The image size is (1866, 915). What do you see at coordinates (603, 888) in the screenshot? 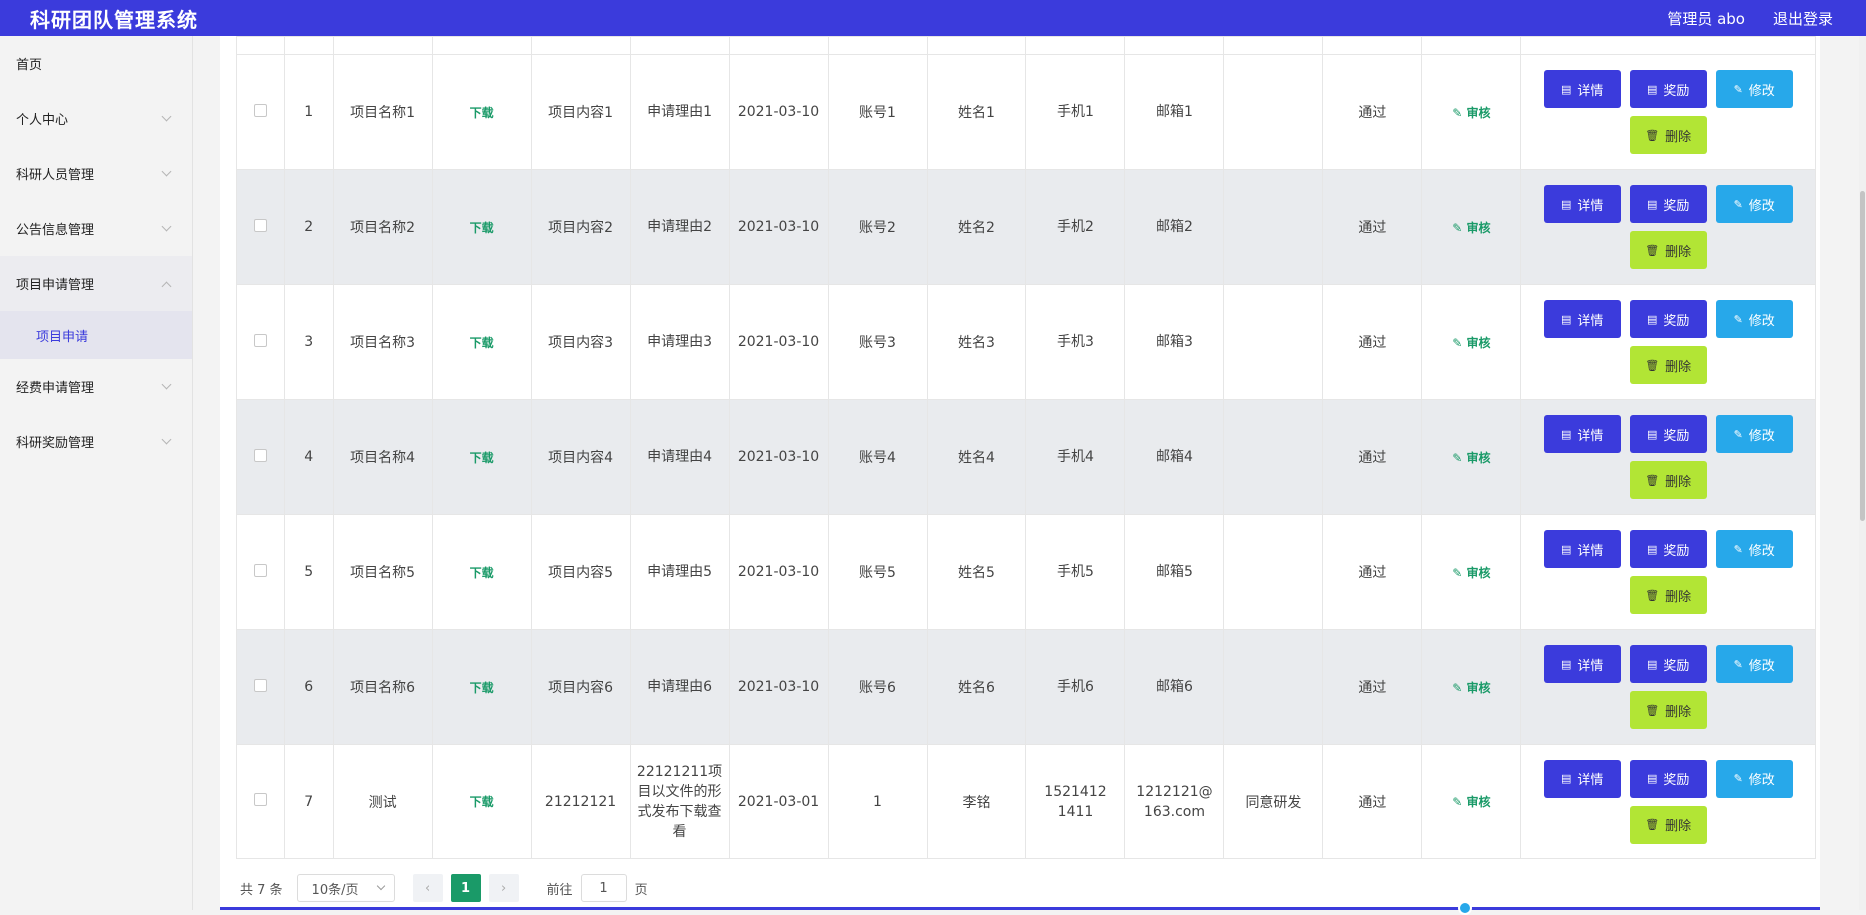
I see `goto-page-input: 1` at bounding box center [603, 888].